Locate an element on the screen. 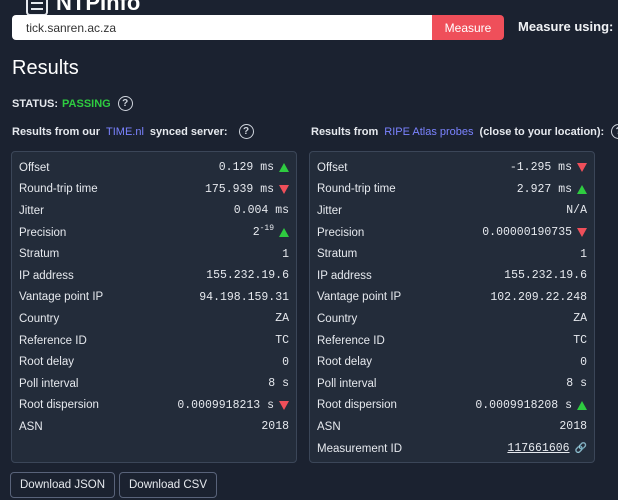  row-label: Root delay is located at coordinates (46, 362).